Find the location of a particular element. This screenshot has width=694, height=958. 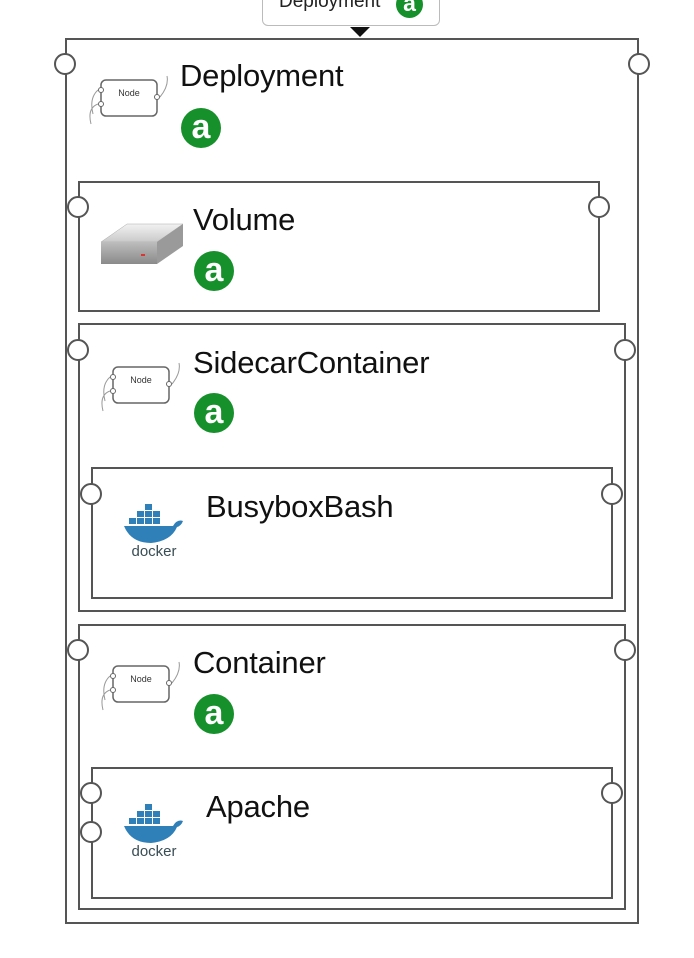

apache-title: Apache is located at coordinates (258, 806).